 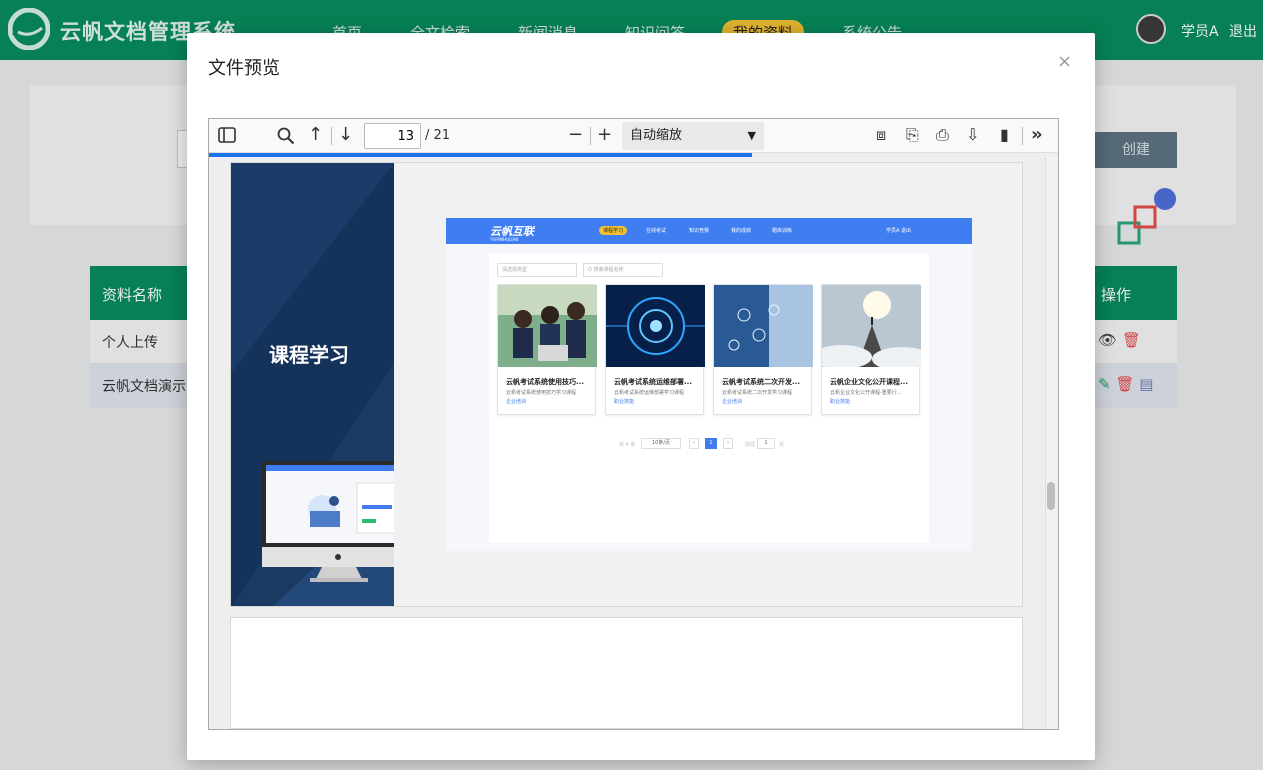 I want to click on tech-circuit-image-icon, so click(x=655, y=326).